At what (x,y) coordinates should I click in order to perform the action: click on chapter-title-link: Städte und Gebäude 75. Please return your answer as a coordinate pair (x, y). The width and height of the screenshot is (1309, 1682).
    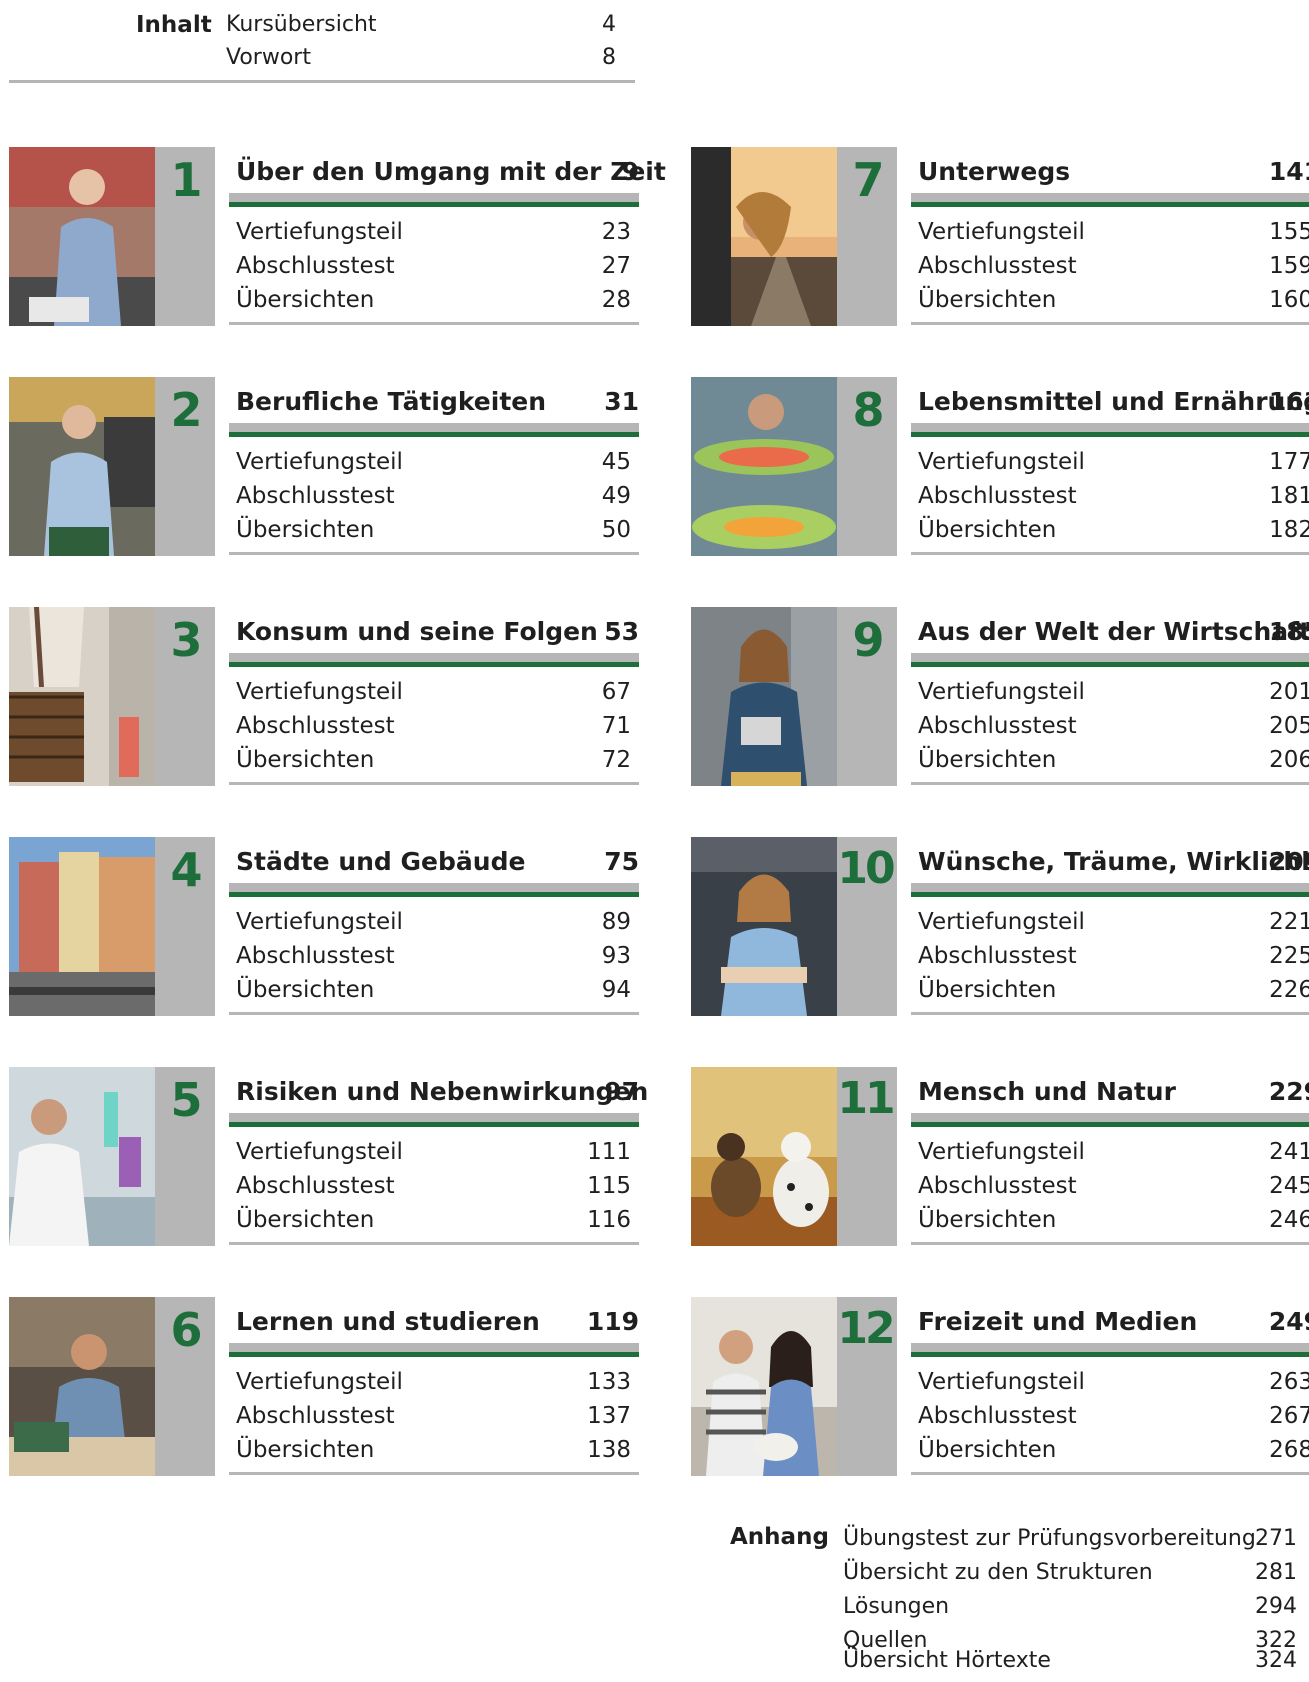
    Looking at the image, I should click on (434, 861).